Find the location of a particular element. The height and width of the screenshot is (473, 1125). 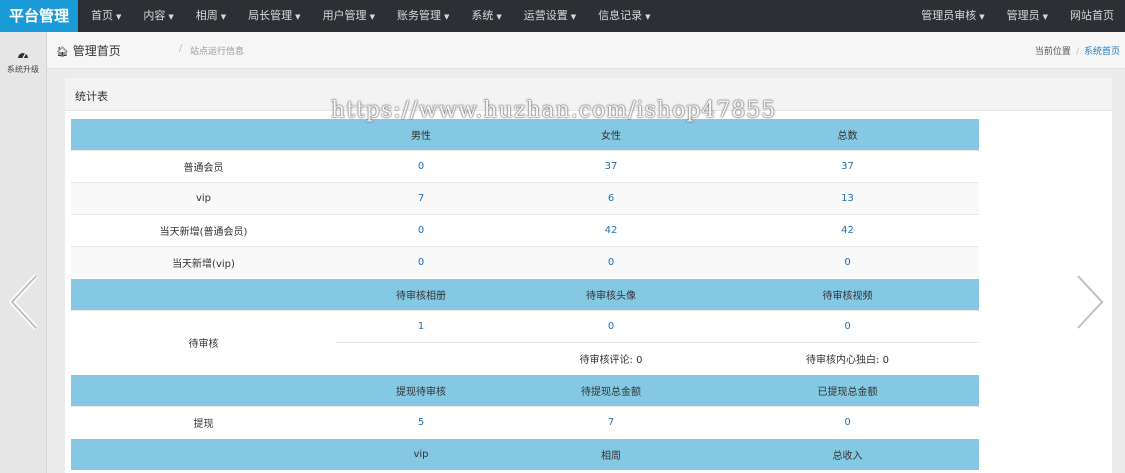

table-header-row: 男性 女性 总数 is located at coordinates (525, 134).